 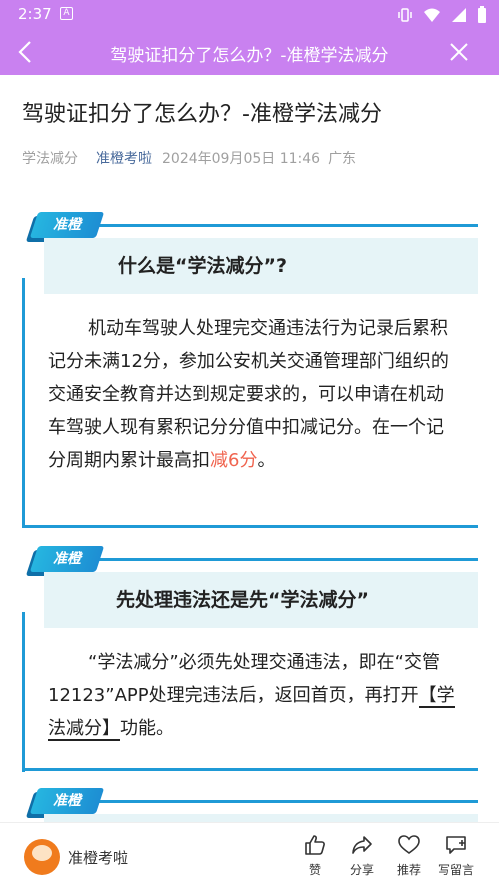 I want to click on battery-icon, so click(x=482, y=14).